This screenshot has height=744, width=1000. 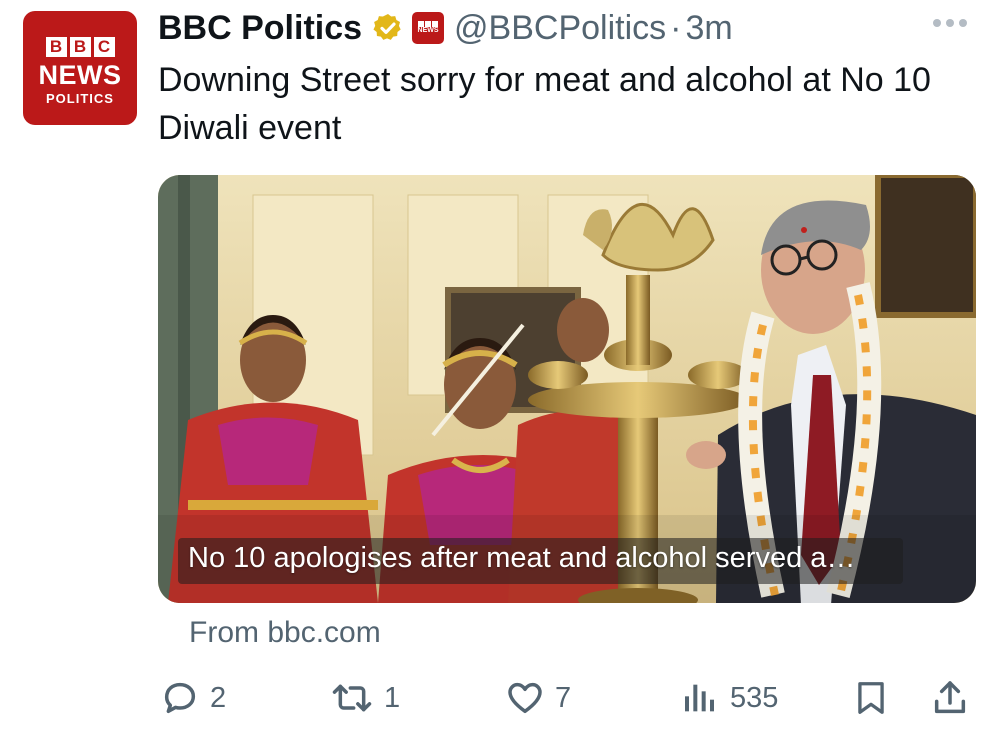 I want to click on avatar-politics-label: POLITICS, so click(x=80, y=98).